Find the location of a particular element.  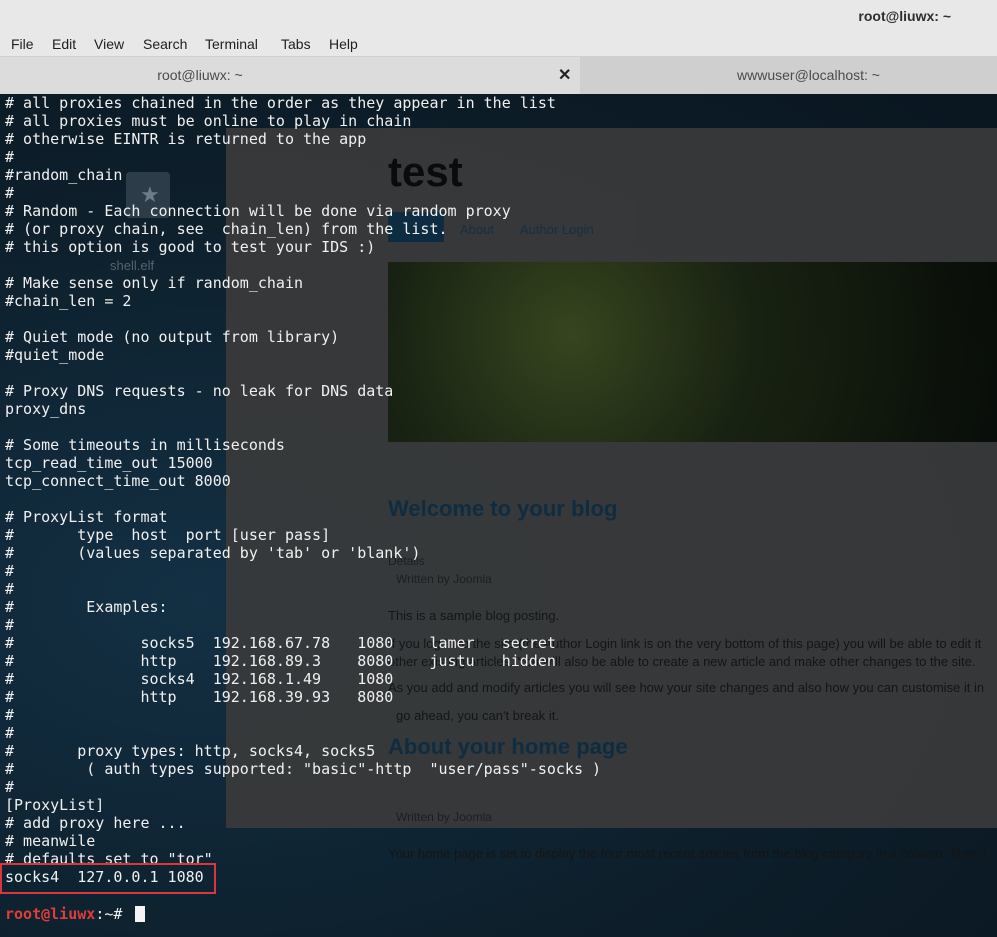

menu-help: Help is located at coordinates (343, 44).